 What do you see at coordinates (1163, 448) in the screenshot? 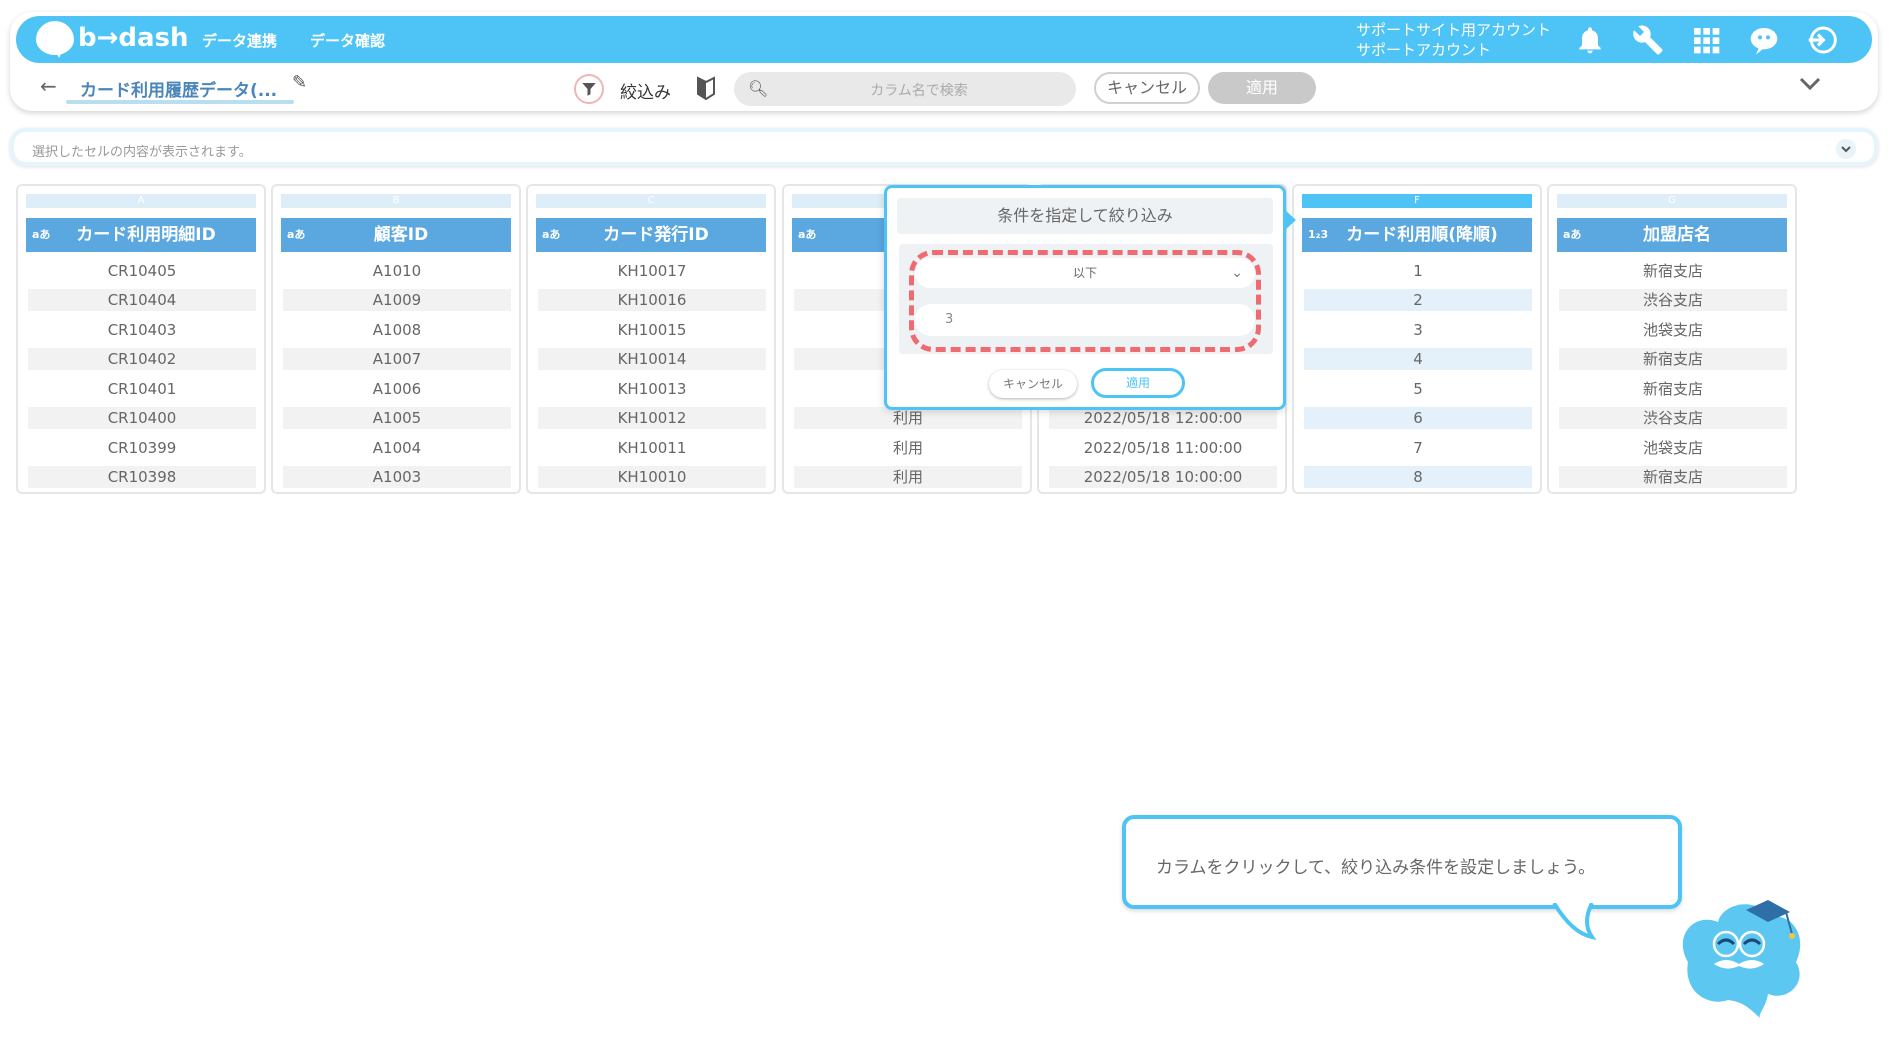
I see `table-cell: 2022/05/18 11:00:00` at bounding box center [1163, 448].